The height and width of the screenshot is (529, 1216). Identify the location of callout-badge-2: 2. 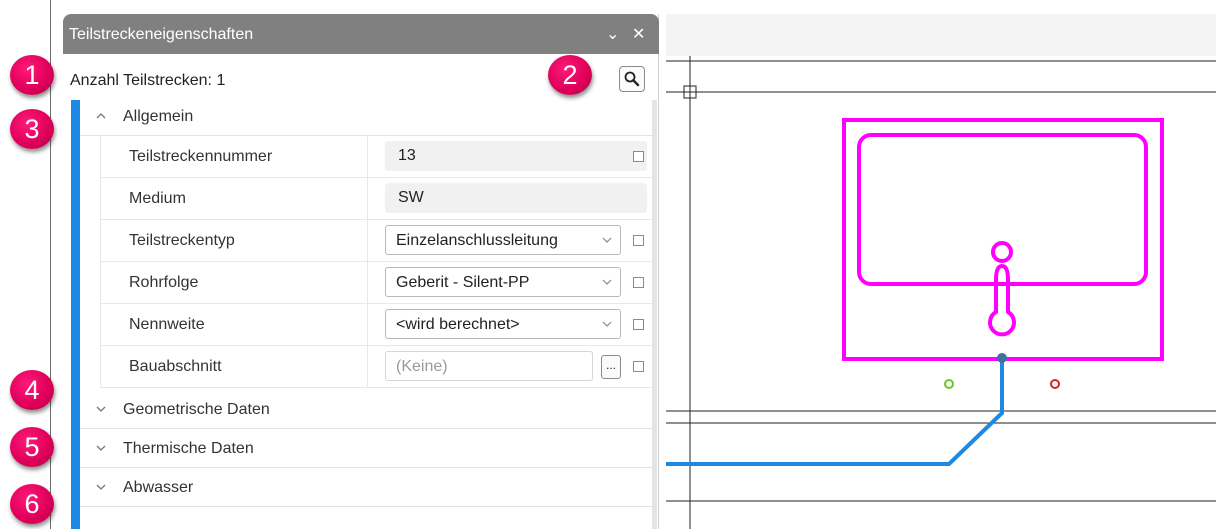
(570, 75).